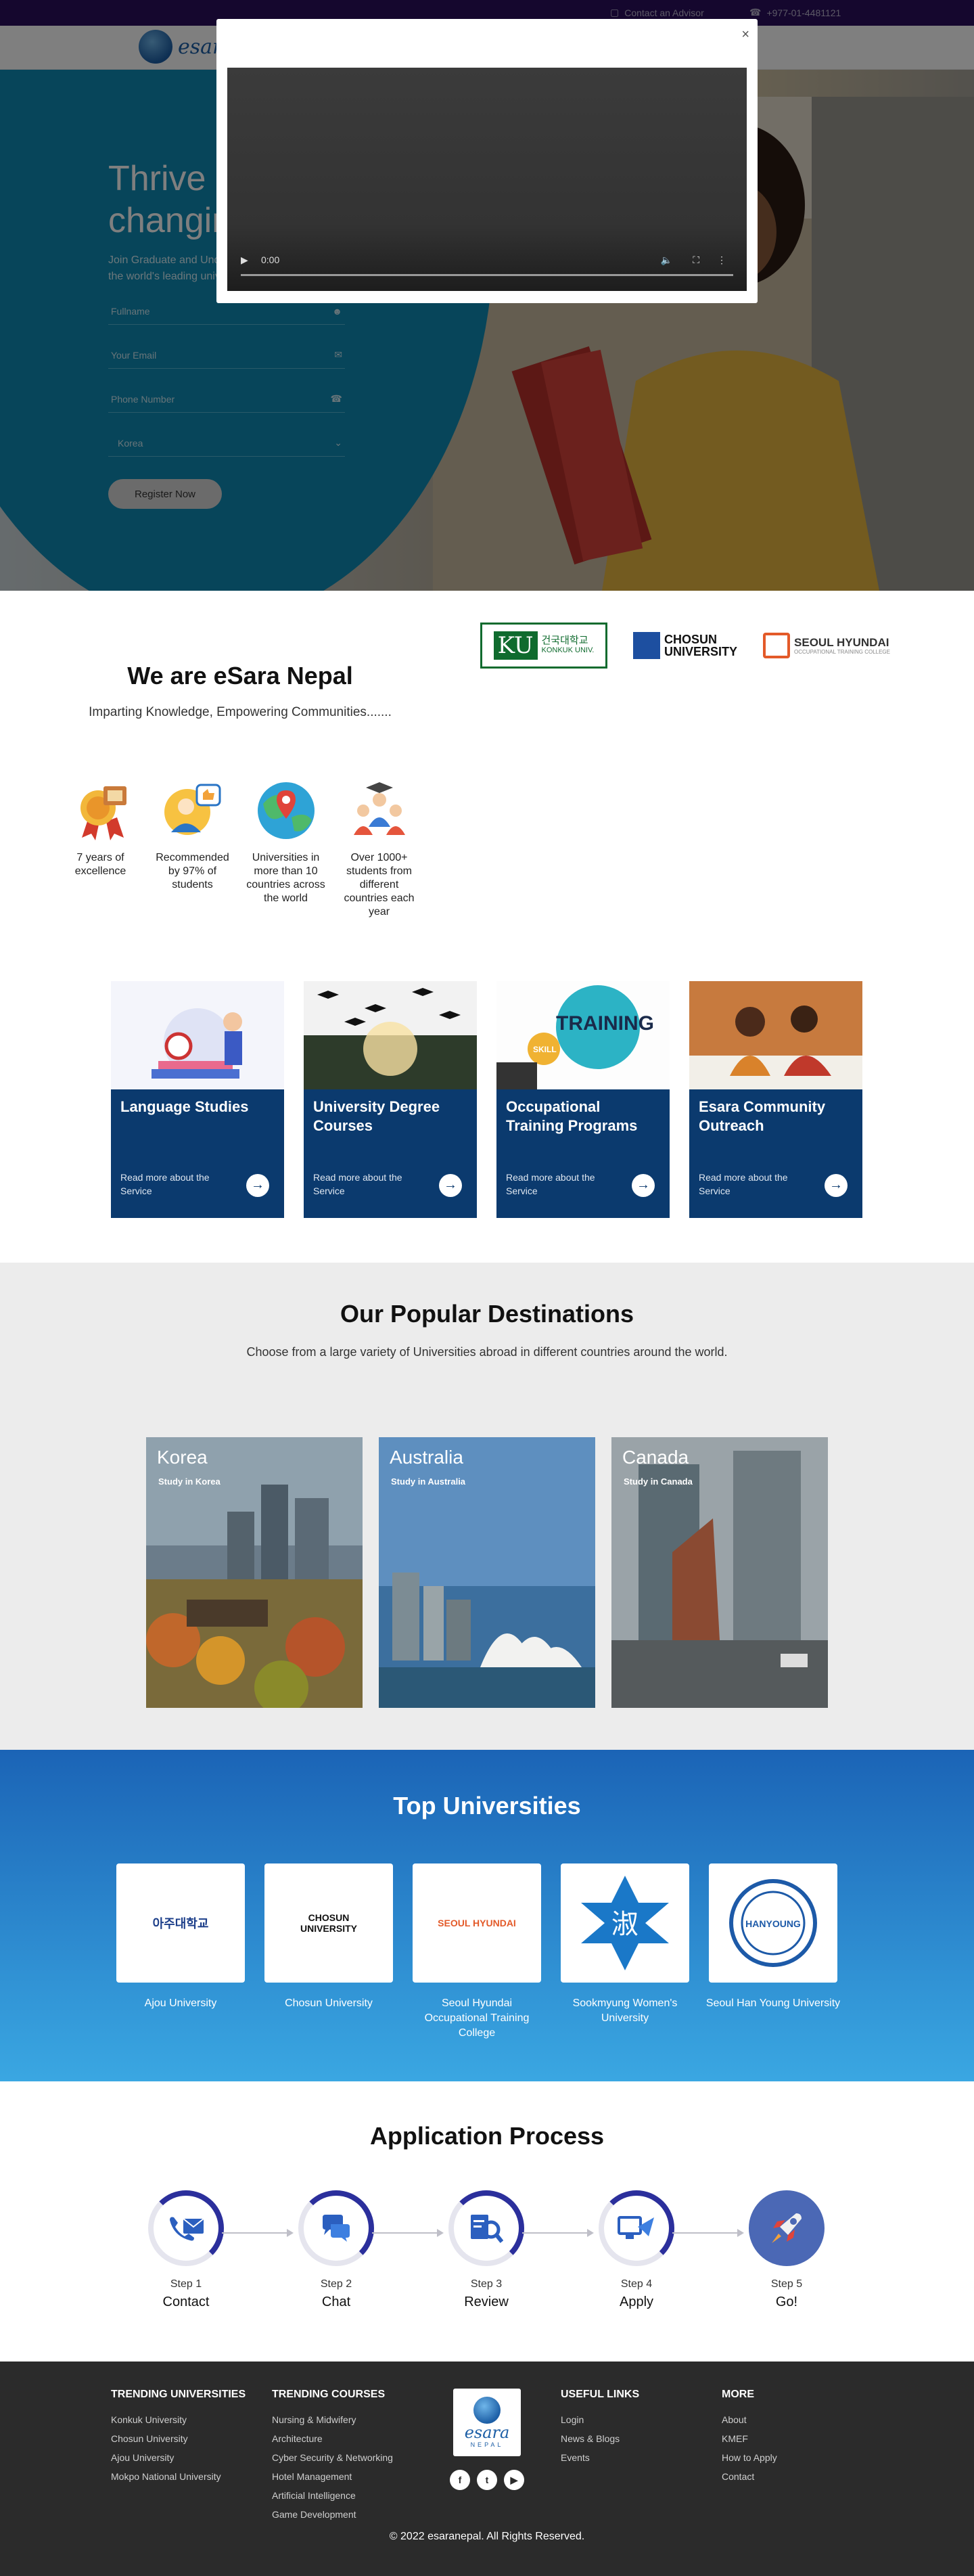 This screenshot has height=2576, width=974. I want to click on chosun-line1: CHOSUN, so click(691, 639).